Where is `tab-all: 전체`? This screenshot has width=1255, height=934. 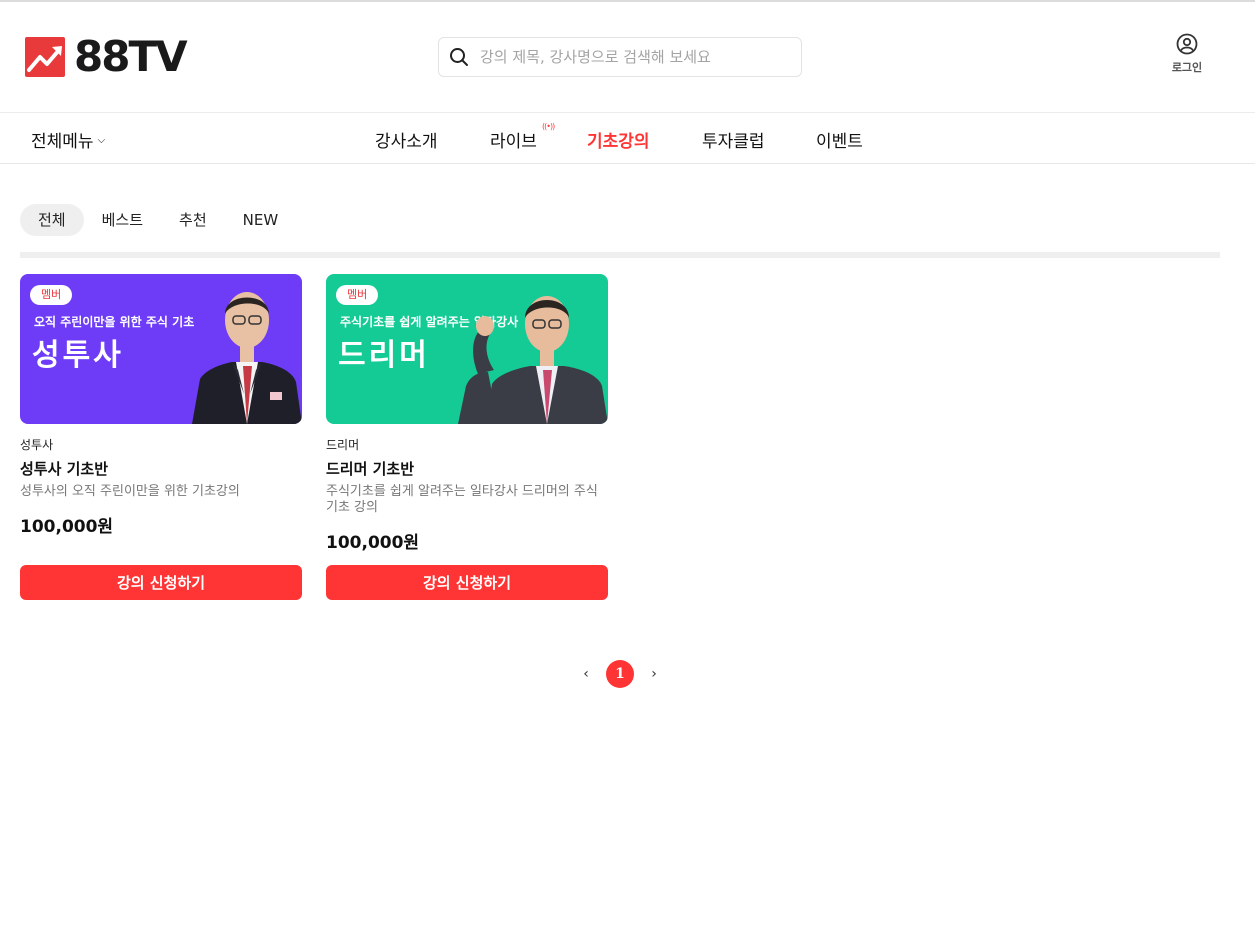
tab-all: 전체 is located at coordinates (52, 220).